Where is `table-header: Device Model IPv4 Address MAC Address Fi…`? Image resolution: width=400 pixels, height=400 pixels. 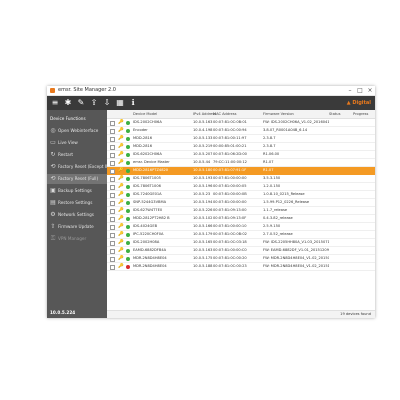 table-header: Device Model IPv4 Address MAC Address Fi… is located at coordinates (241, 114).